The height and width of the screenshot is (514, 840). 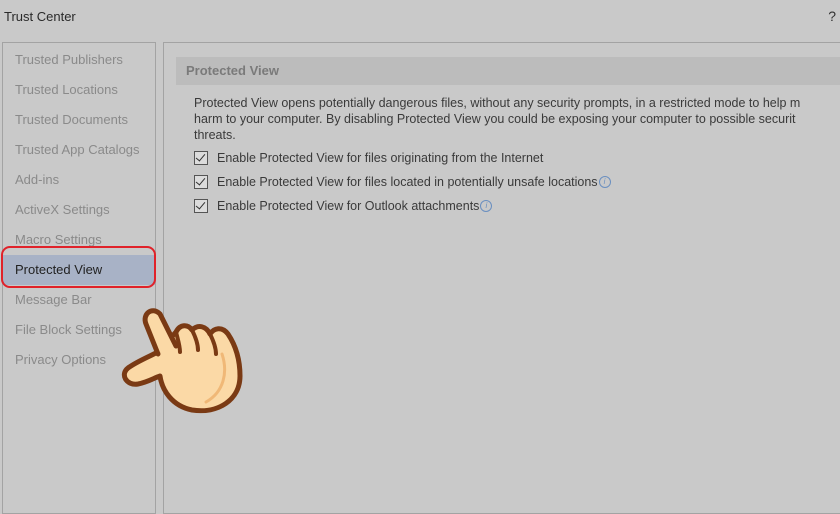 I want to click on checkbox-internet-files, so click(x=201, y=158).